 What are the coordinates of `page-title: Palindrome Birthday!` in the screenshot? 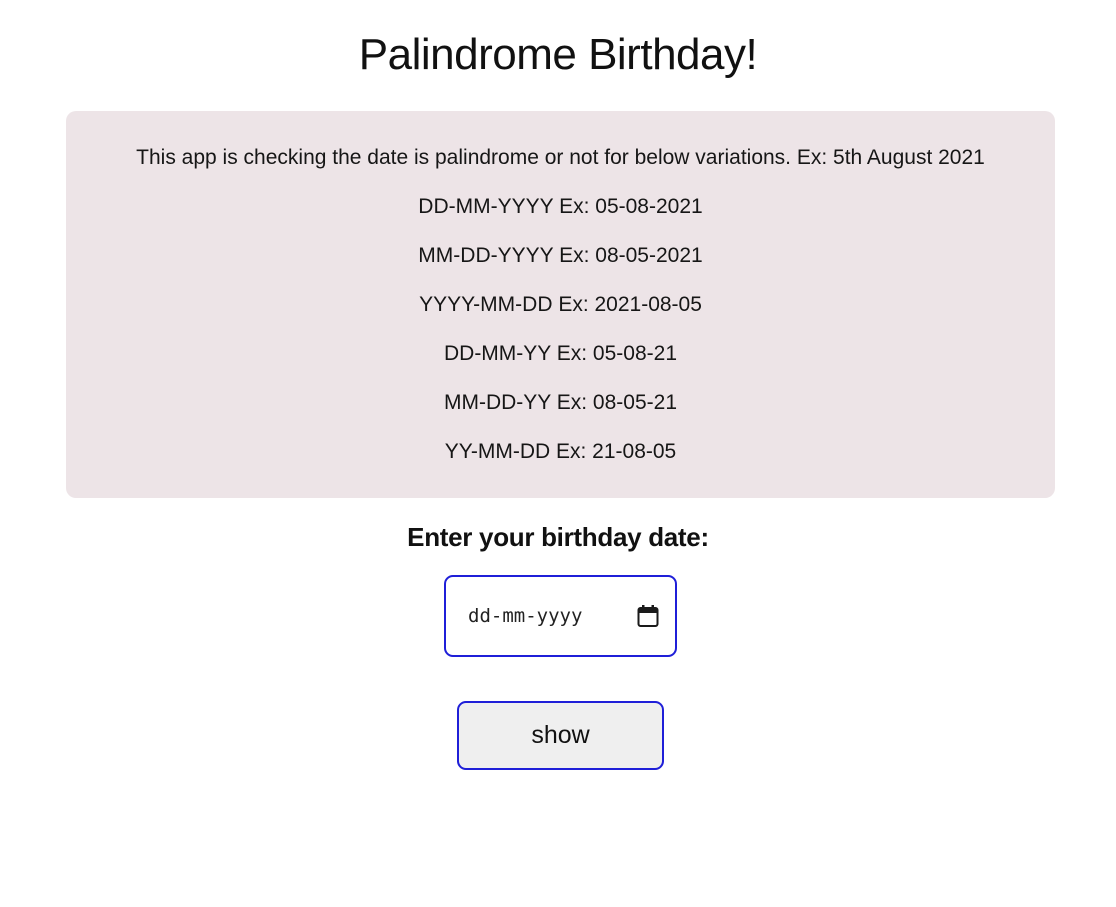 It's located at (558, 54).